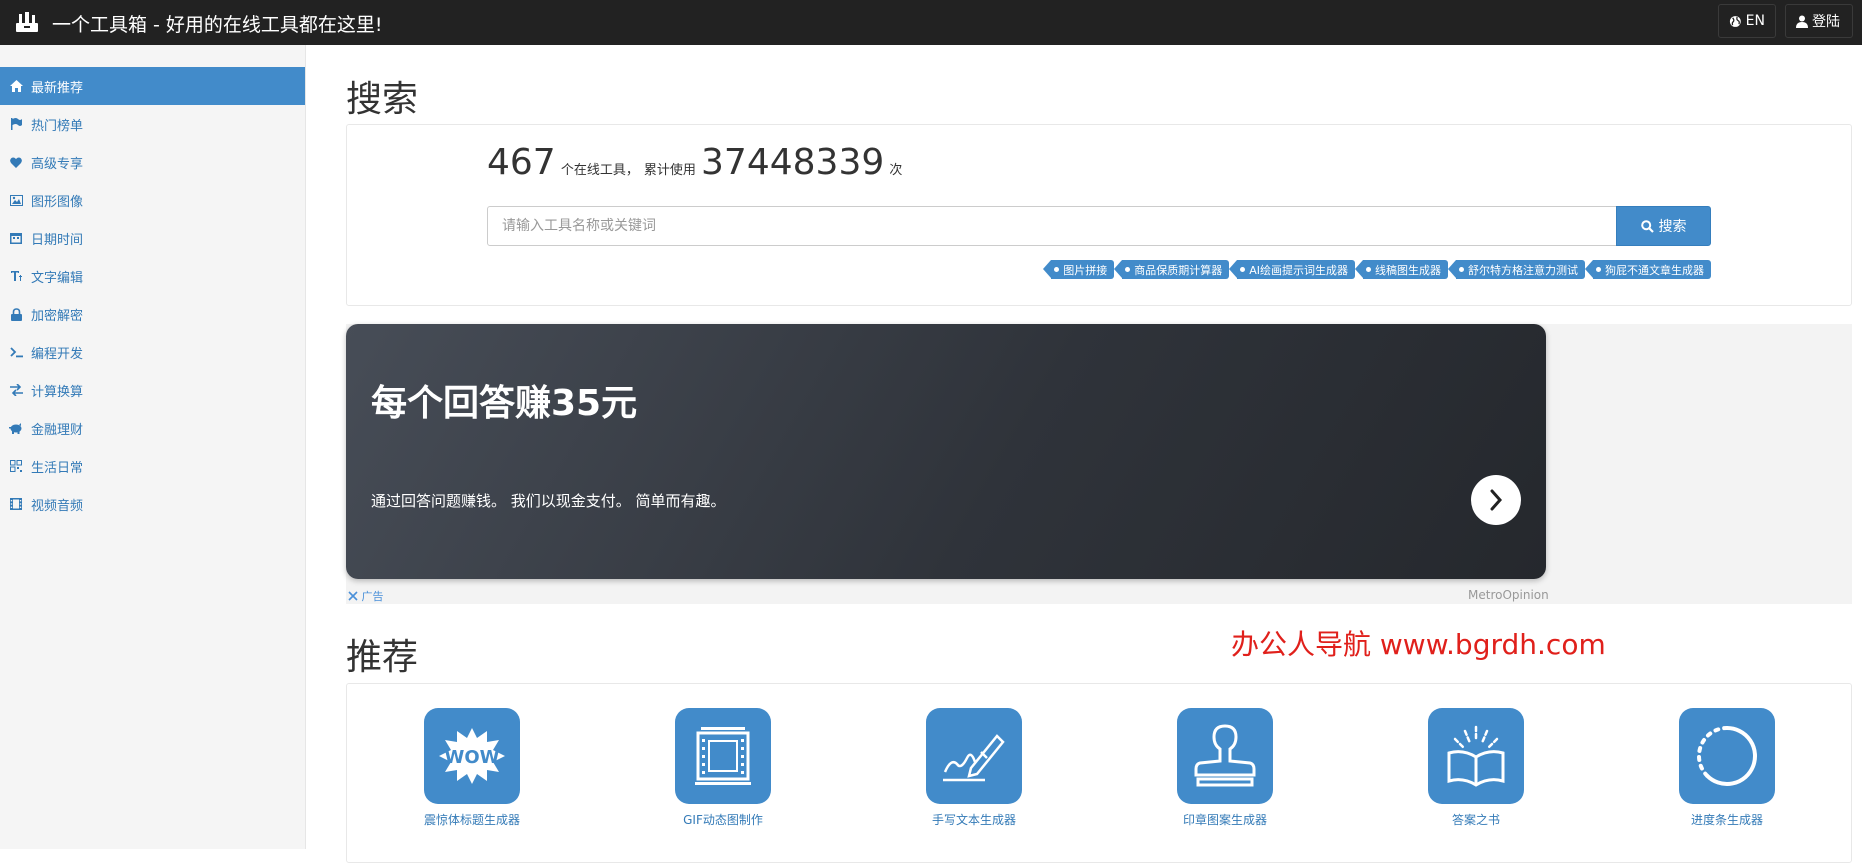  Describe the element at coordinates (1052, 226) in the screenshot. I see `search-input` at that location.